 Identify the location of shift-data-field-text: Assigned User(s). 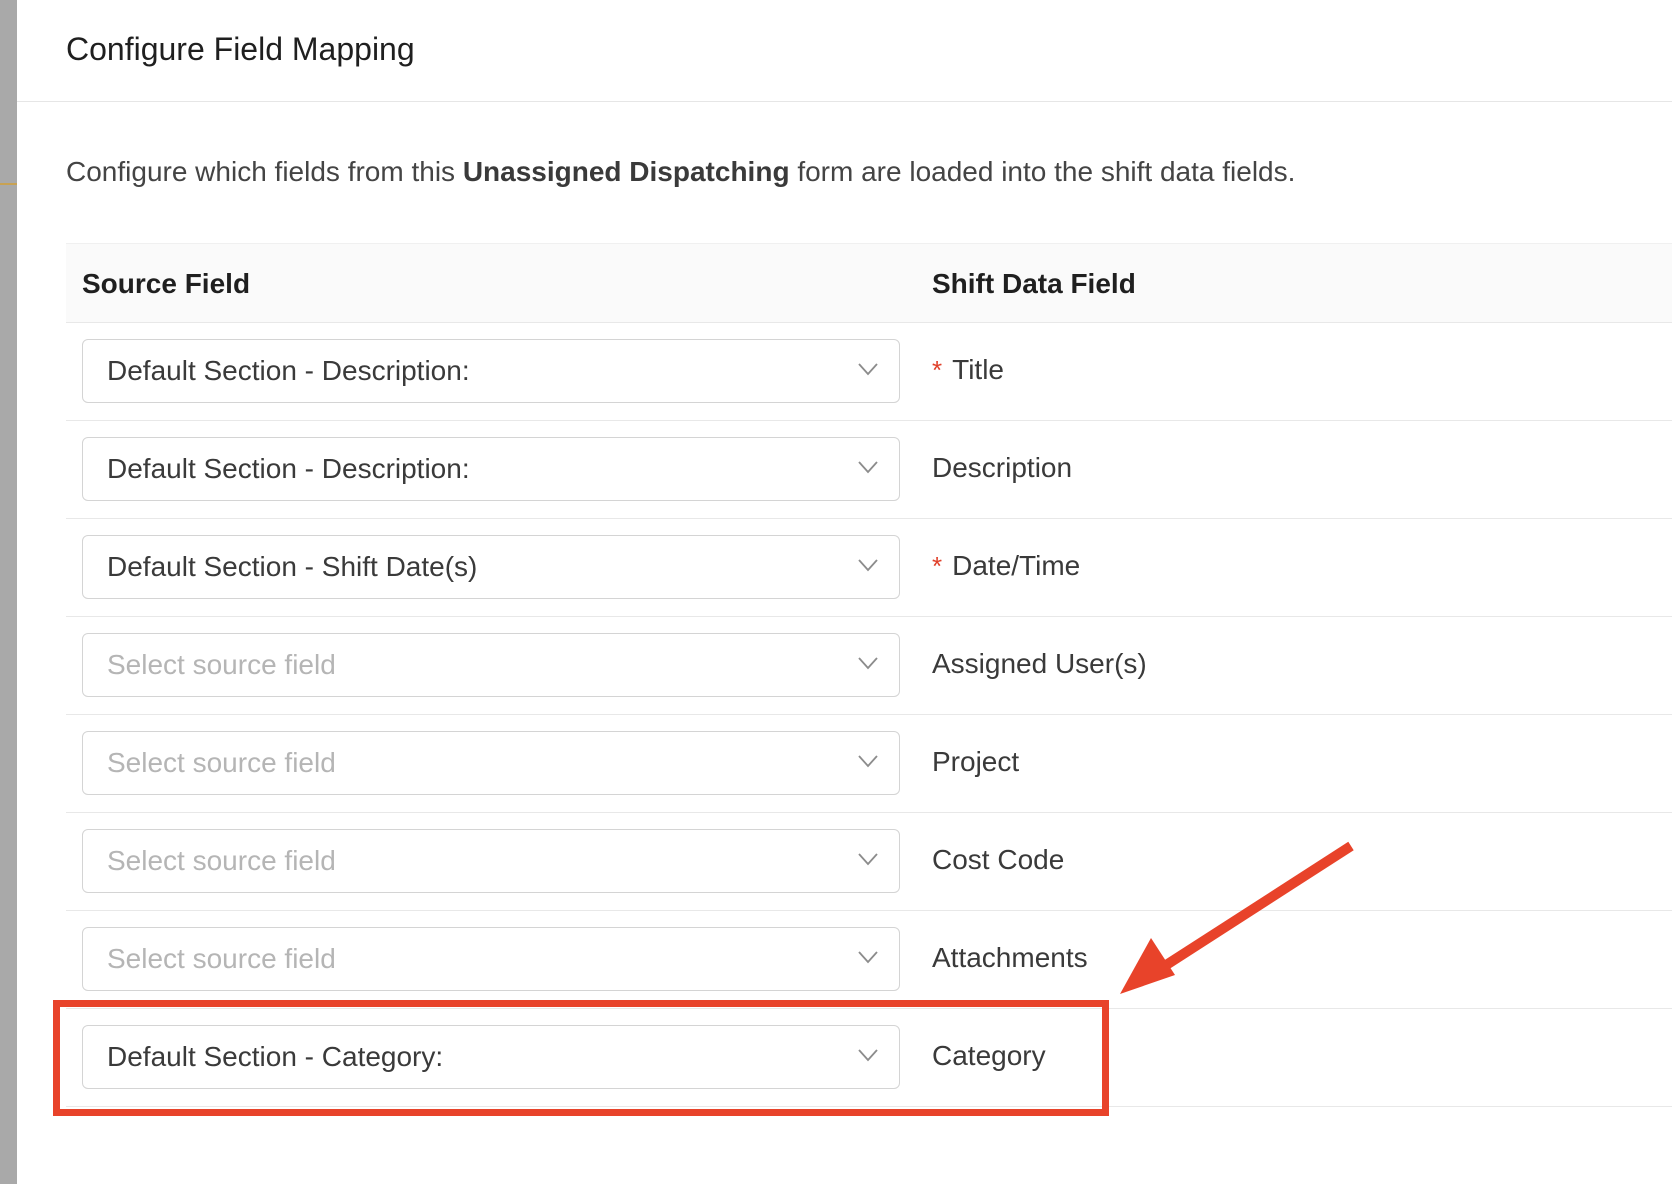
(1039, 663).